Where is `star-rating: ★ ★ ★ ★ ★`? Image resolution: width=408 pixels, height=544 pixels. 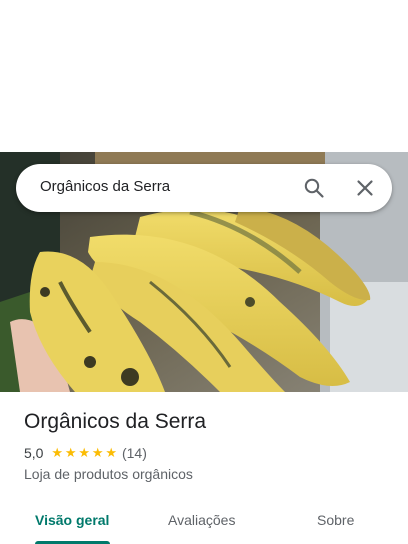 star-rating: ★ ★ ★ ★ ★ is located at coordinates (84, 453).